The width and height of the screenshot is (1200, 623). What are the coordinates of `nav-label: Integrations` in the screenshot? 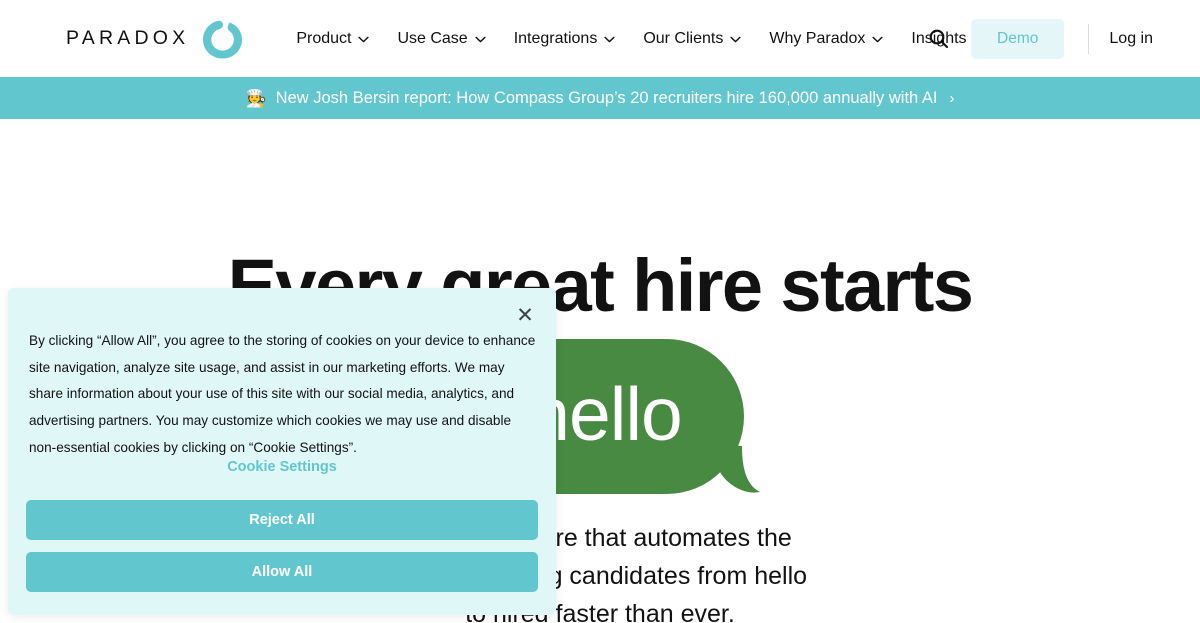 It's located at (555, 38).